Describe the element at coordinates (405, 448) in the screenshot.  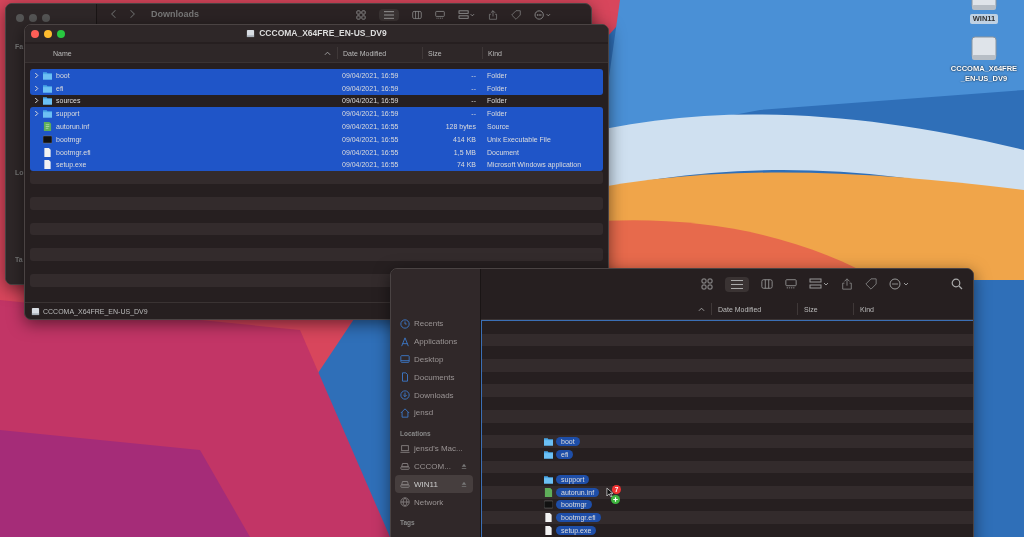
I see `laptop-icon` at that location.